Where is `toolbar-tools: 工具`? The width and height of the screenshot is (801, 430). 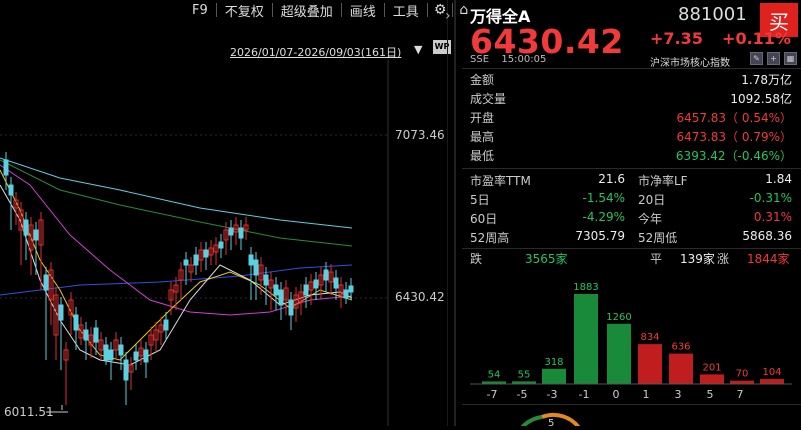 toolbar-tools: 工具 is located at coordinates (406, 10).